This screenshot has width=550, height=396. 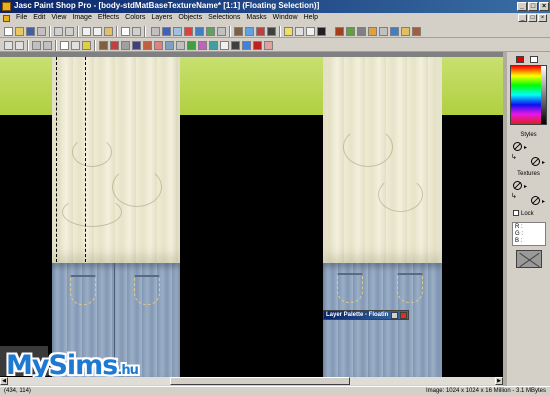 What do you see at coordinates (383, 31) in the screenshot?
I see `brightness-icon` at bounding box center [383, 31].